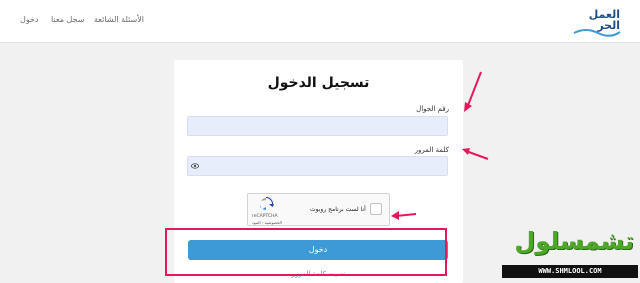  I want to click on watermark: تشمسلول WWW.SHMLOOL.COM, so click(566, 253).